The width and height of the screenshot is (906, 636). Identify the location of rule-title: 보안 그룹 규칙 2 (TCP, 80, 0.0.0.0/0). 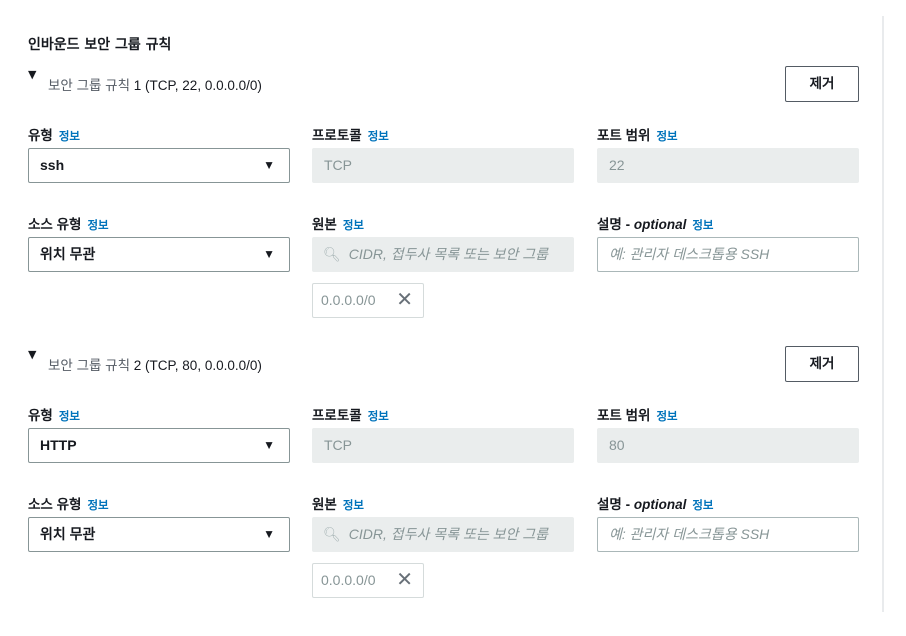
(155, 365).